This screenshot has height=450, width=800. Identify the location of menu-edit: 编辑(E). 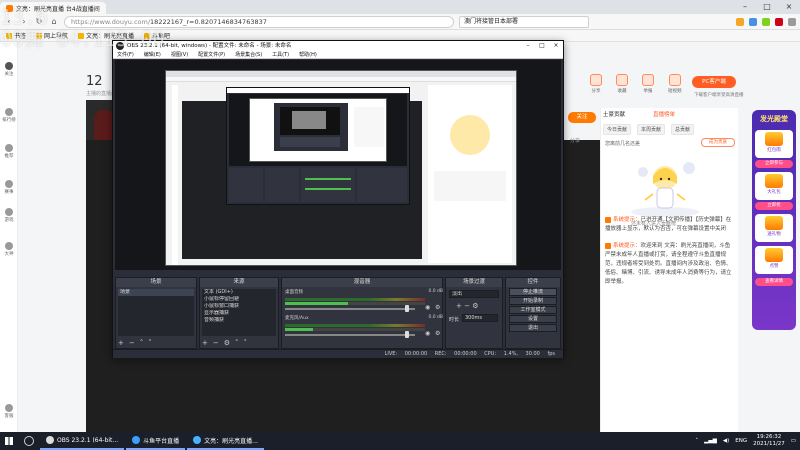
(152, 54).